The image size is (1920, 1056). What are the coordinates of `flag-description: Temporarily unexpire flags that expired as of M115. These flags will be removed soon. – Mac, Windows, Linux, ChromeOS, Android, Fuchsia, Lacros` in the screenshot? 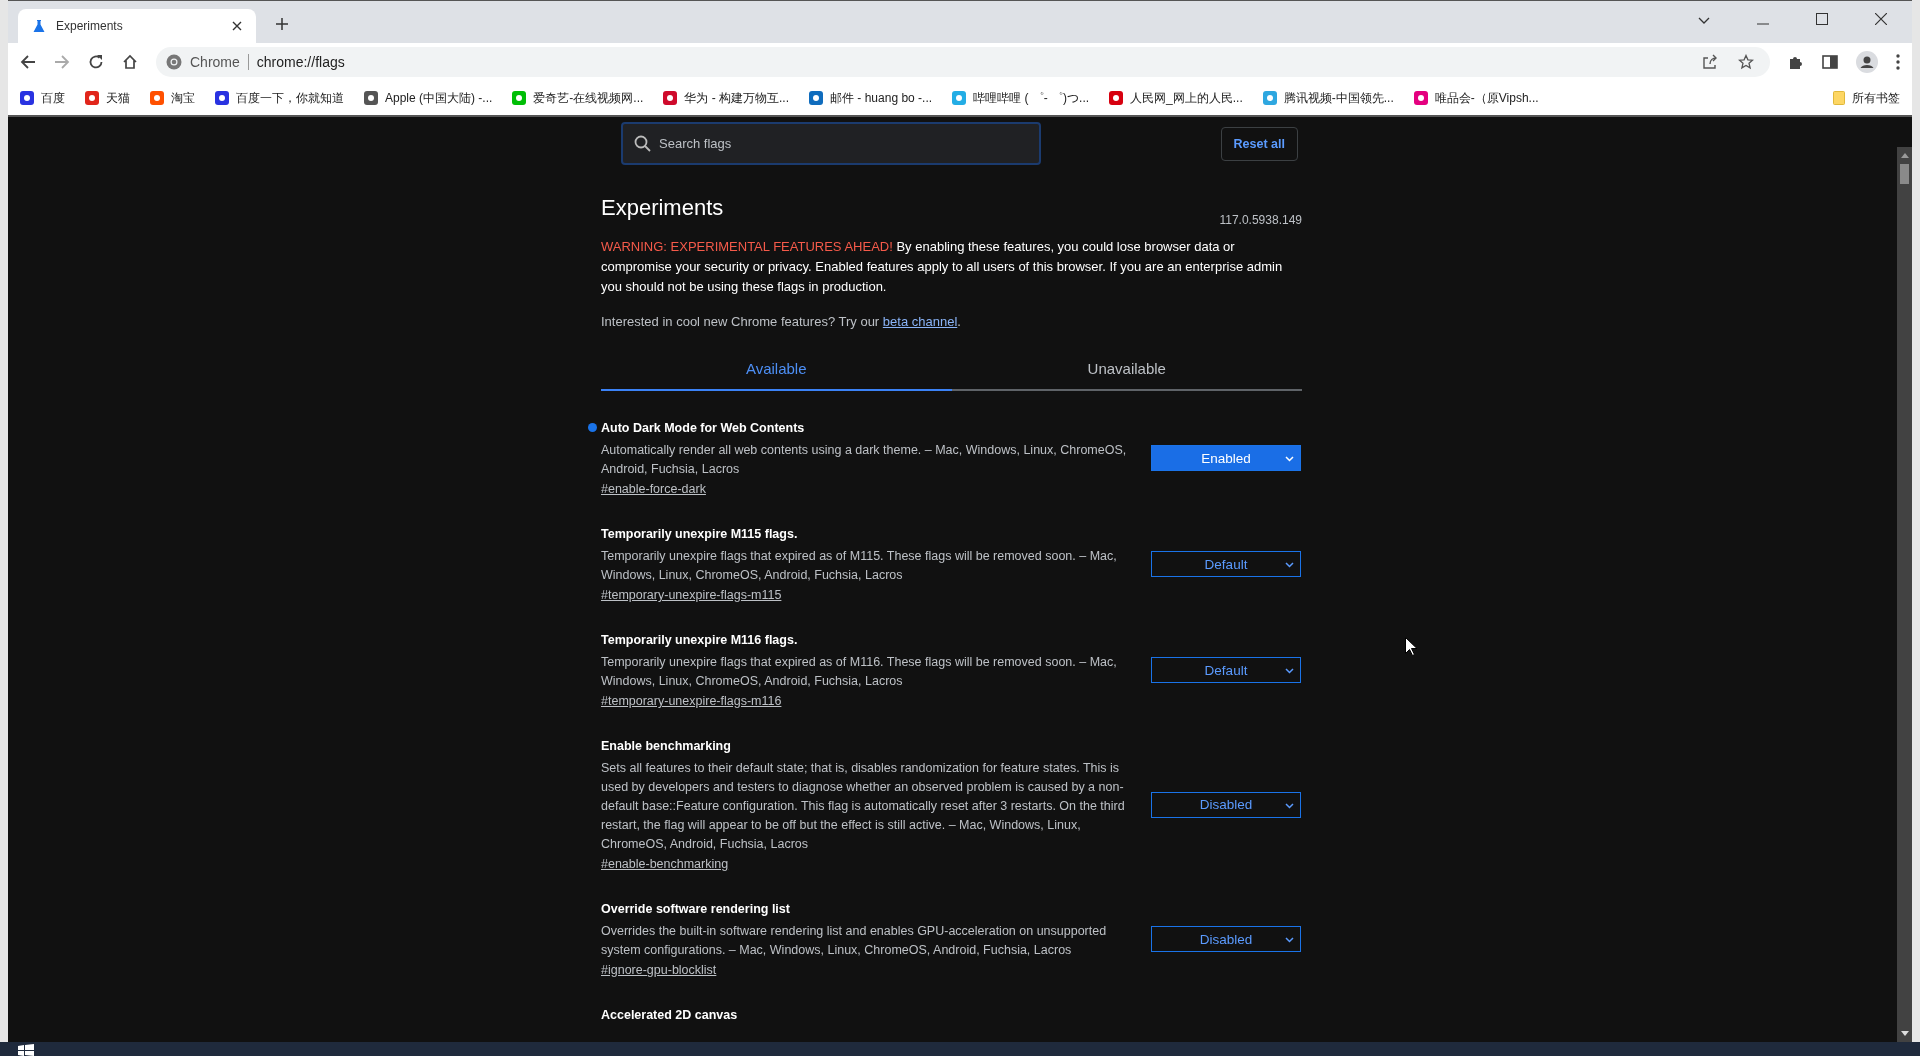 It's located at (859, 566).